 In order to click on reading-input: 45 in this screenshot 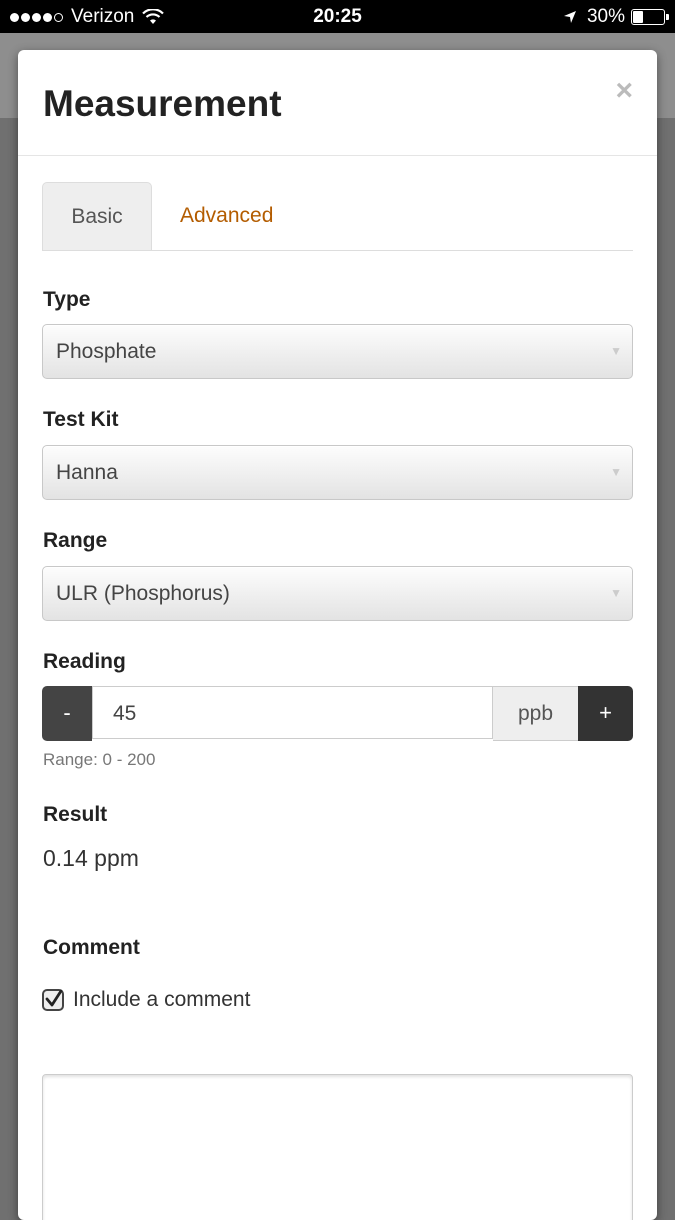, I will do `click(292, 712)`.